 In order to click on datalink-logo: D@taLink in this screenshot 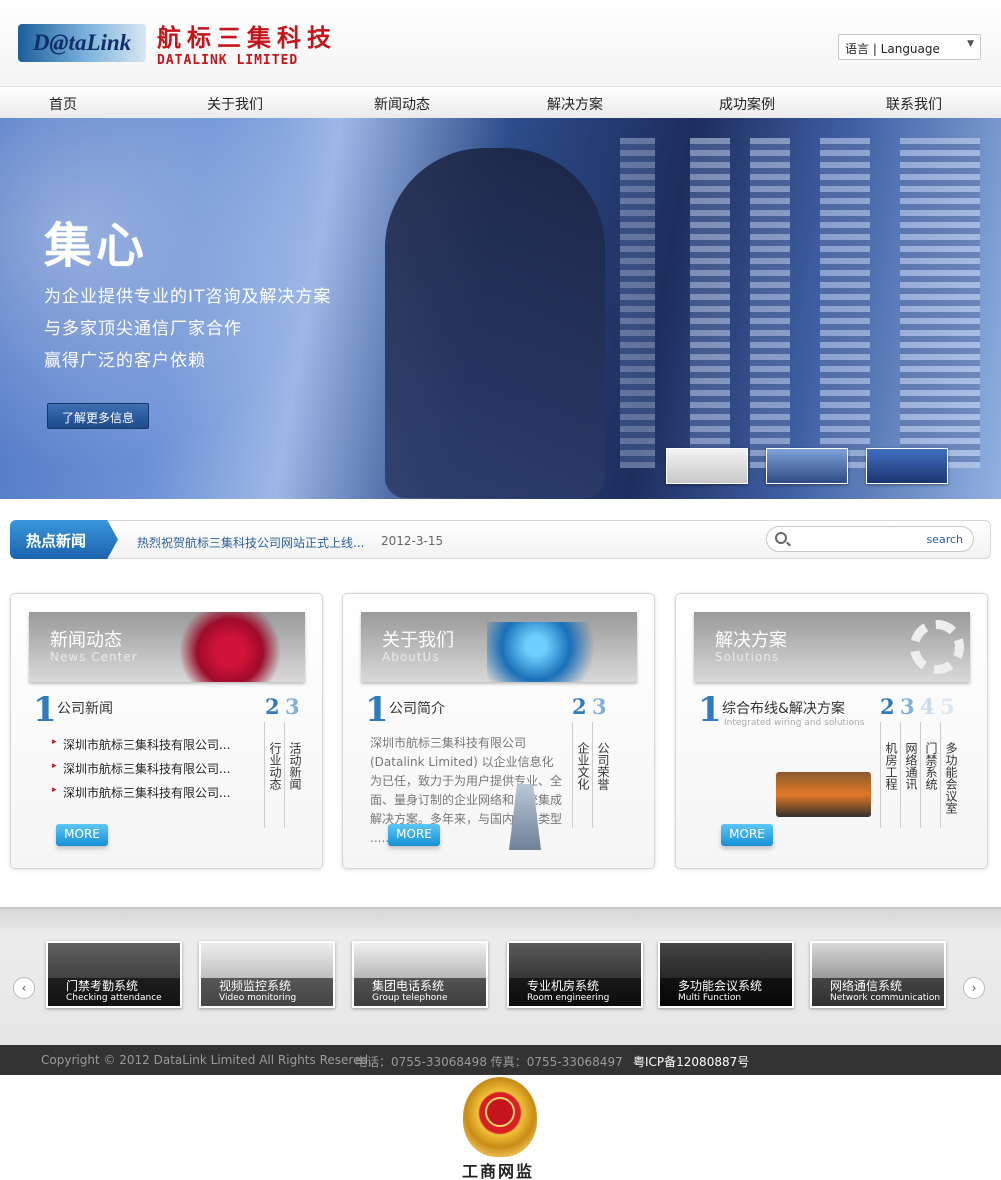, I will do `click(82, 43)`.